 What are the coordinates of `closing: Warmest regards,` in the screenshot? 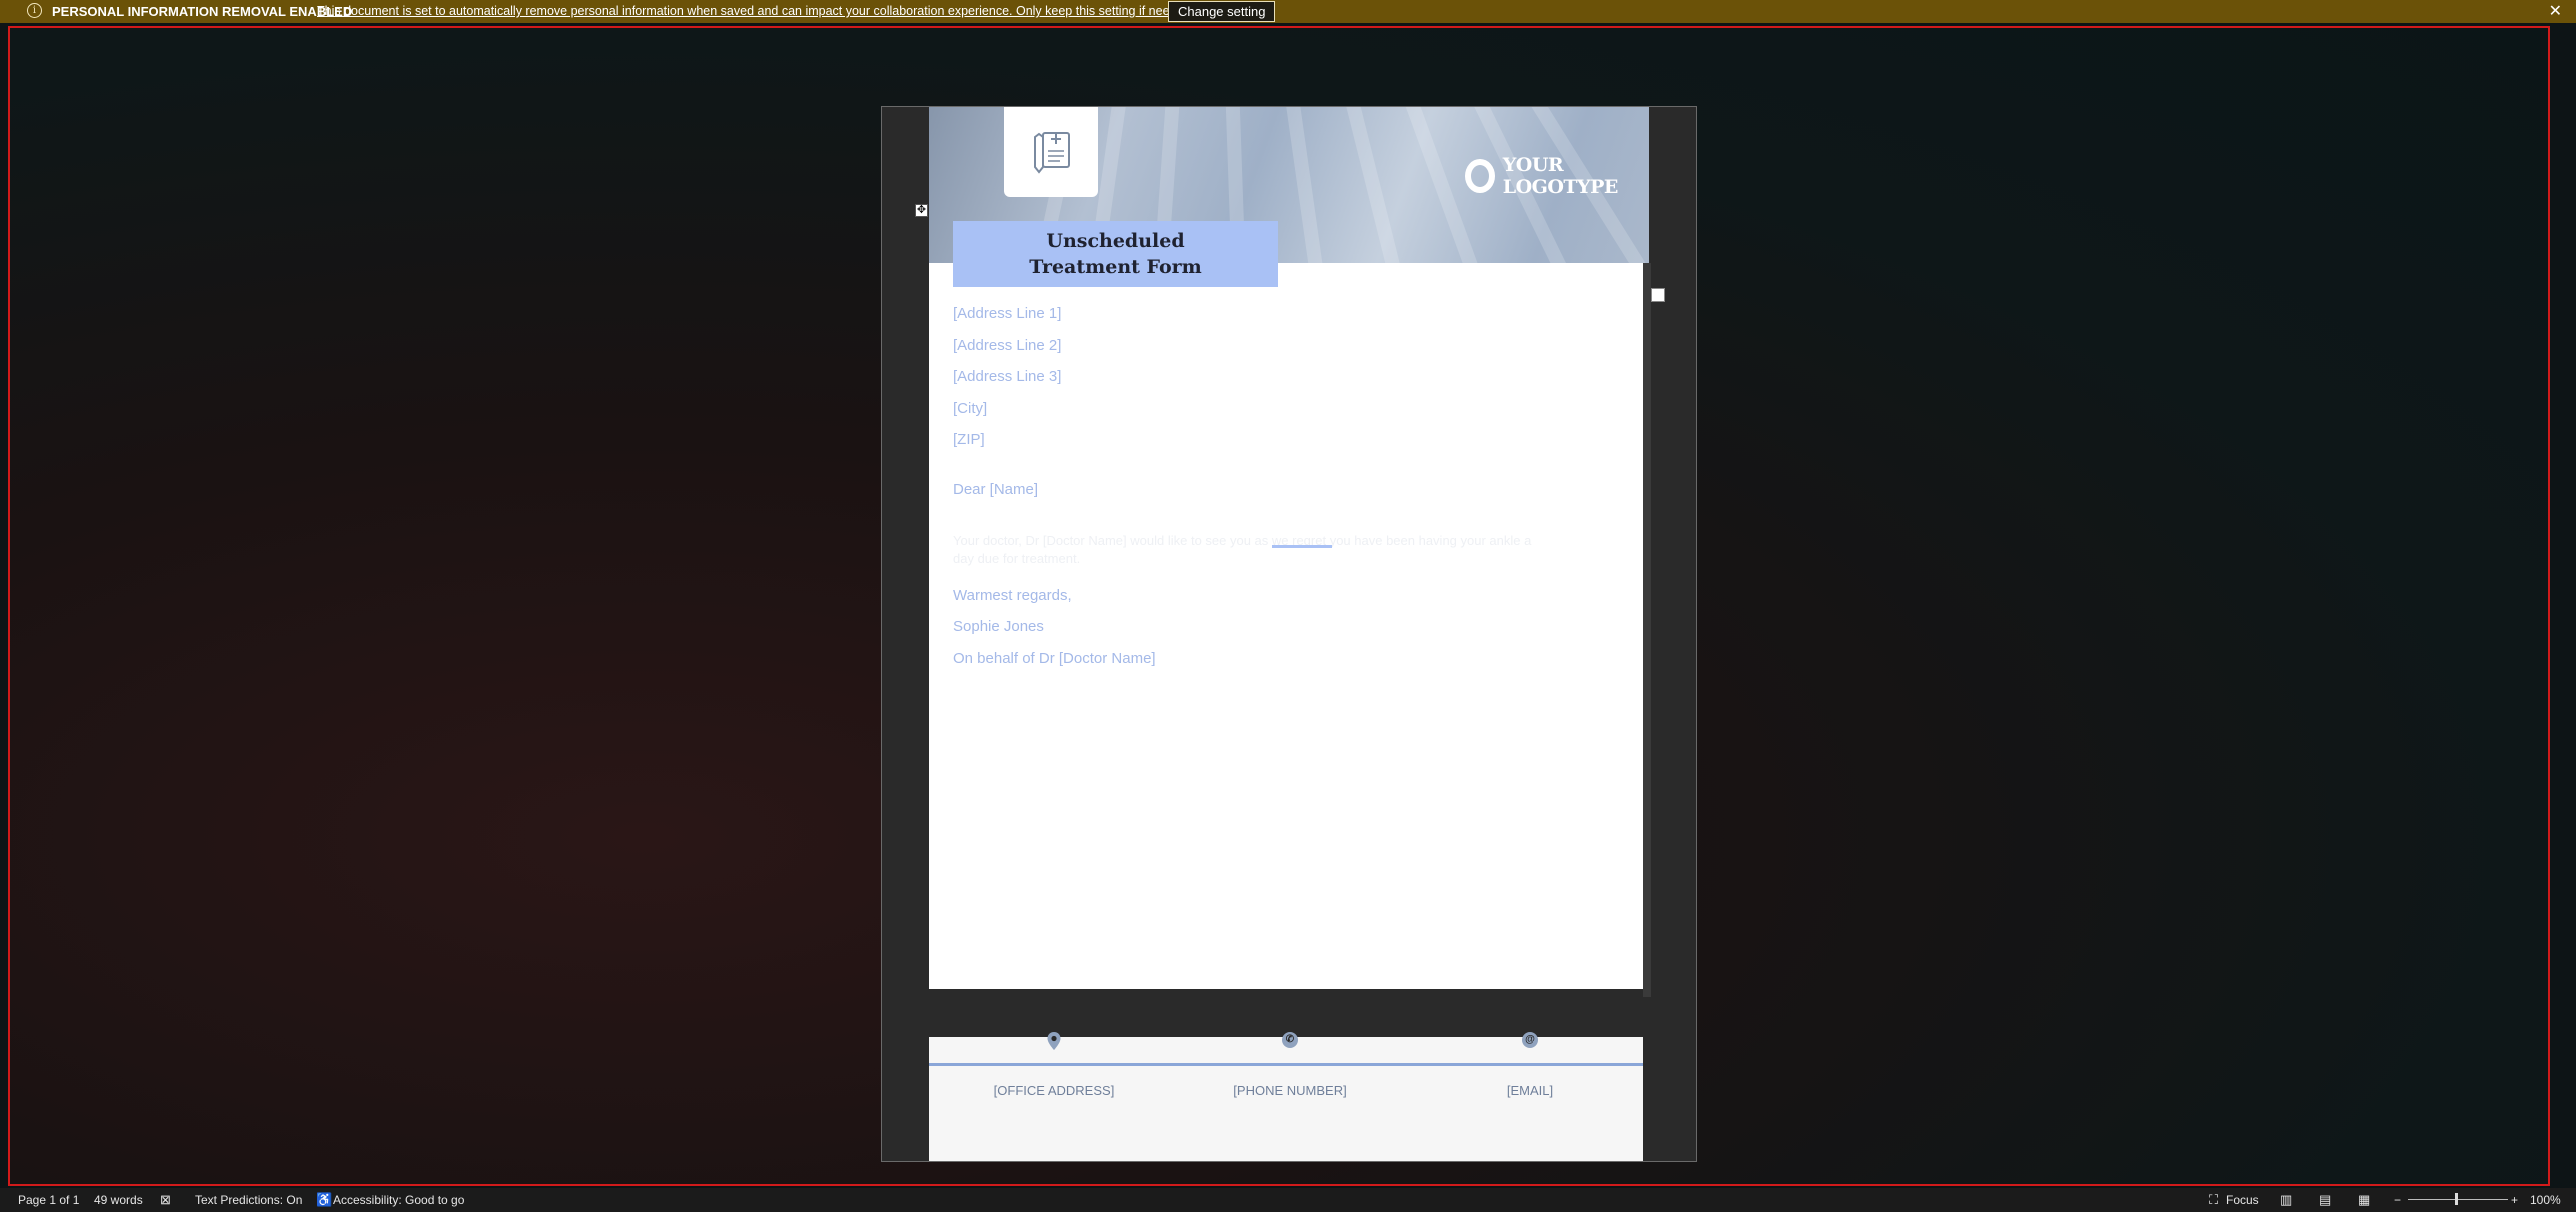 It's located at (1012, 595).